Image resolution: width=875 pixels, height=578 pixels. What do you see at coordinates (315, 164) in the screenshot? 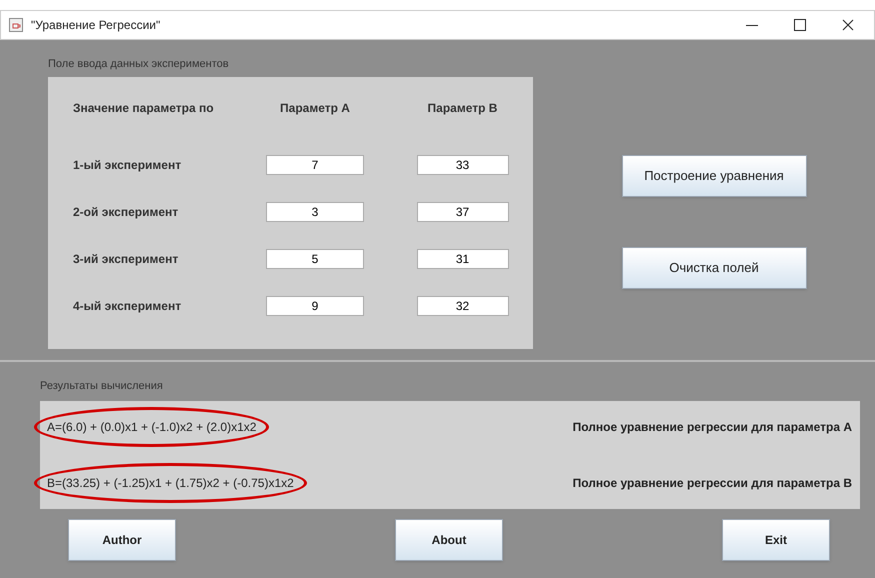
I see `input-field: 7` at bounding box center [315, 164].